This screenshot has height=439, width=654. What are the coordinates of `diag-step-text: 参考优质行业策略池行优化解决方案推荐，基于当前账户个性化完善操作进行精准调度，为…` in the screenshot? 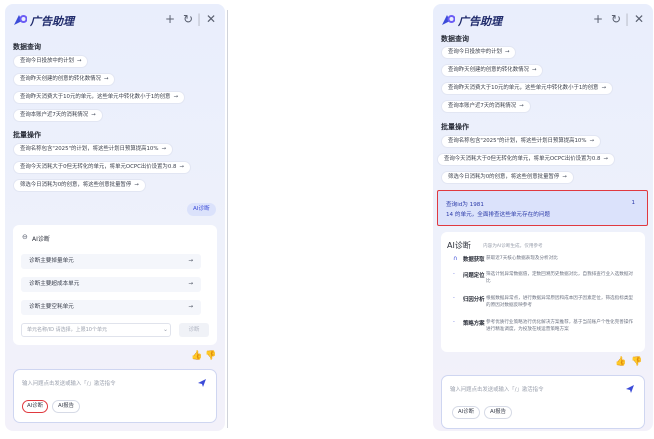 It's located at (560, 326).